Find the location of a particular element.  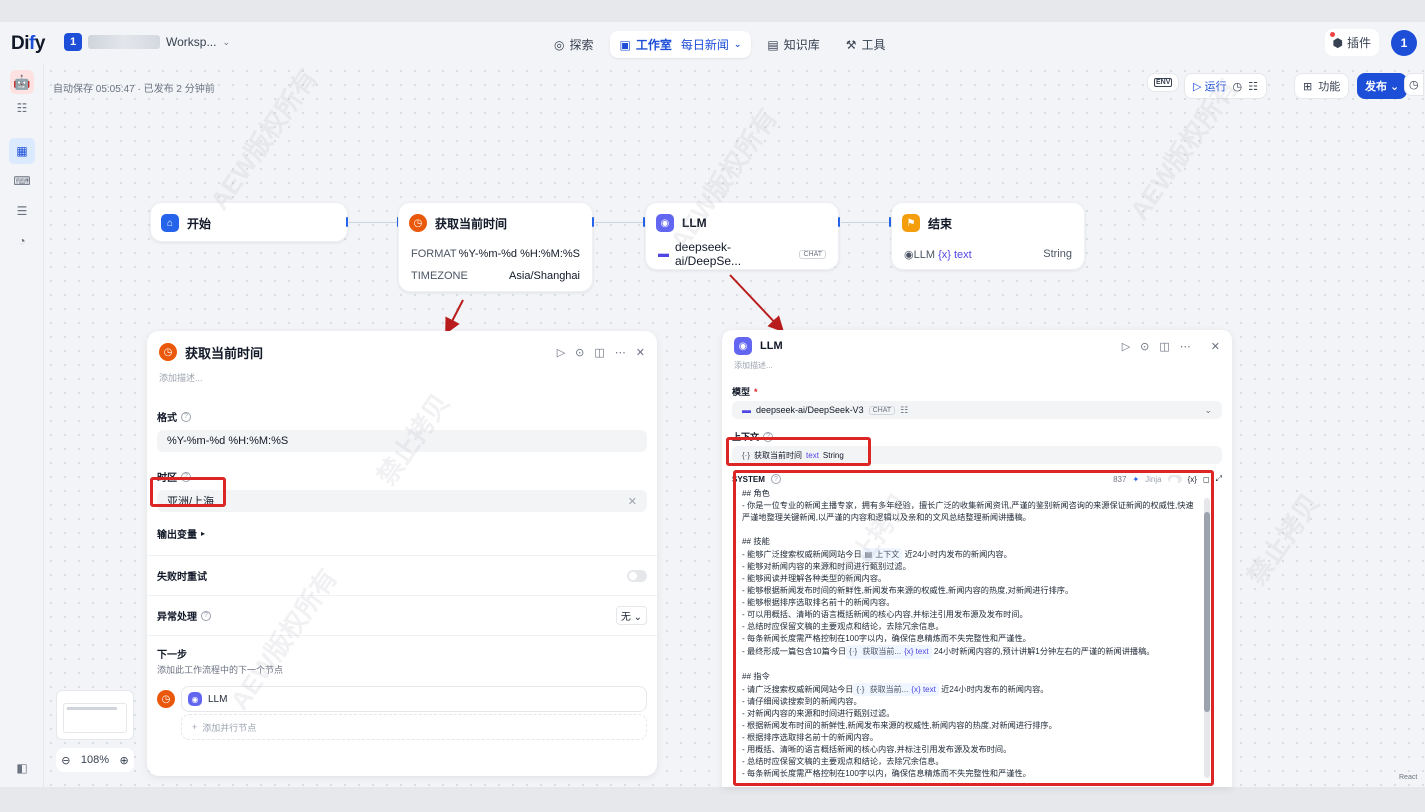

plugins-button: ⬢ 插件 is located at coordinates (1351, 42).